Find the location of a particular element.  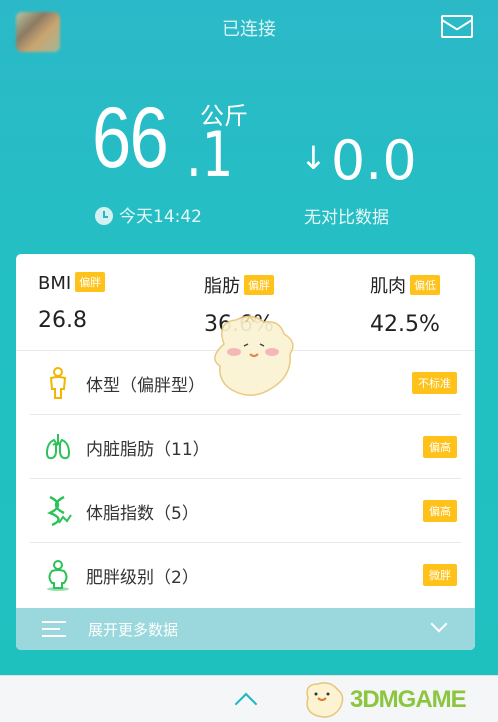

list-item-label: 体型（偏胖型） is located at coordinates (145, 386).